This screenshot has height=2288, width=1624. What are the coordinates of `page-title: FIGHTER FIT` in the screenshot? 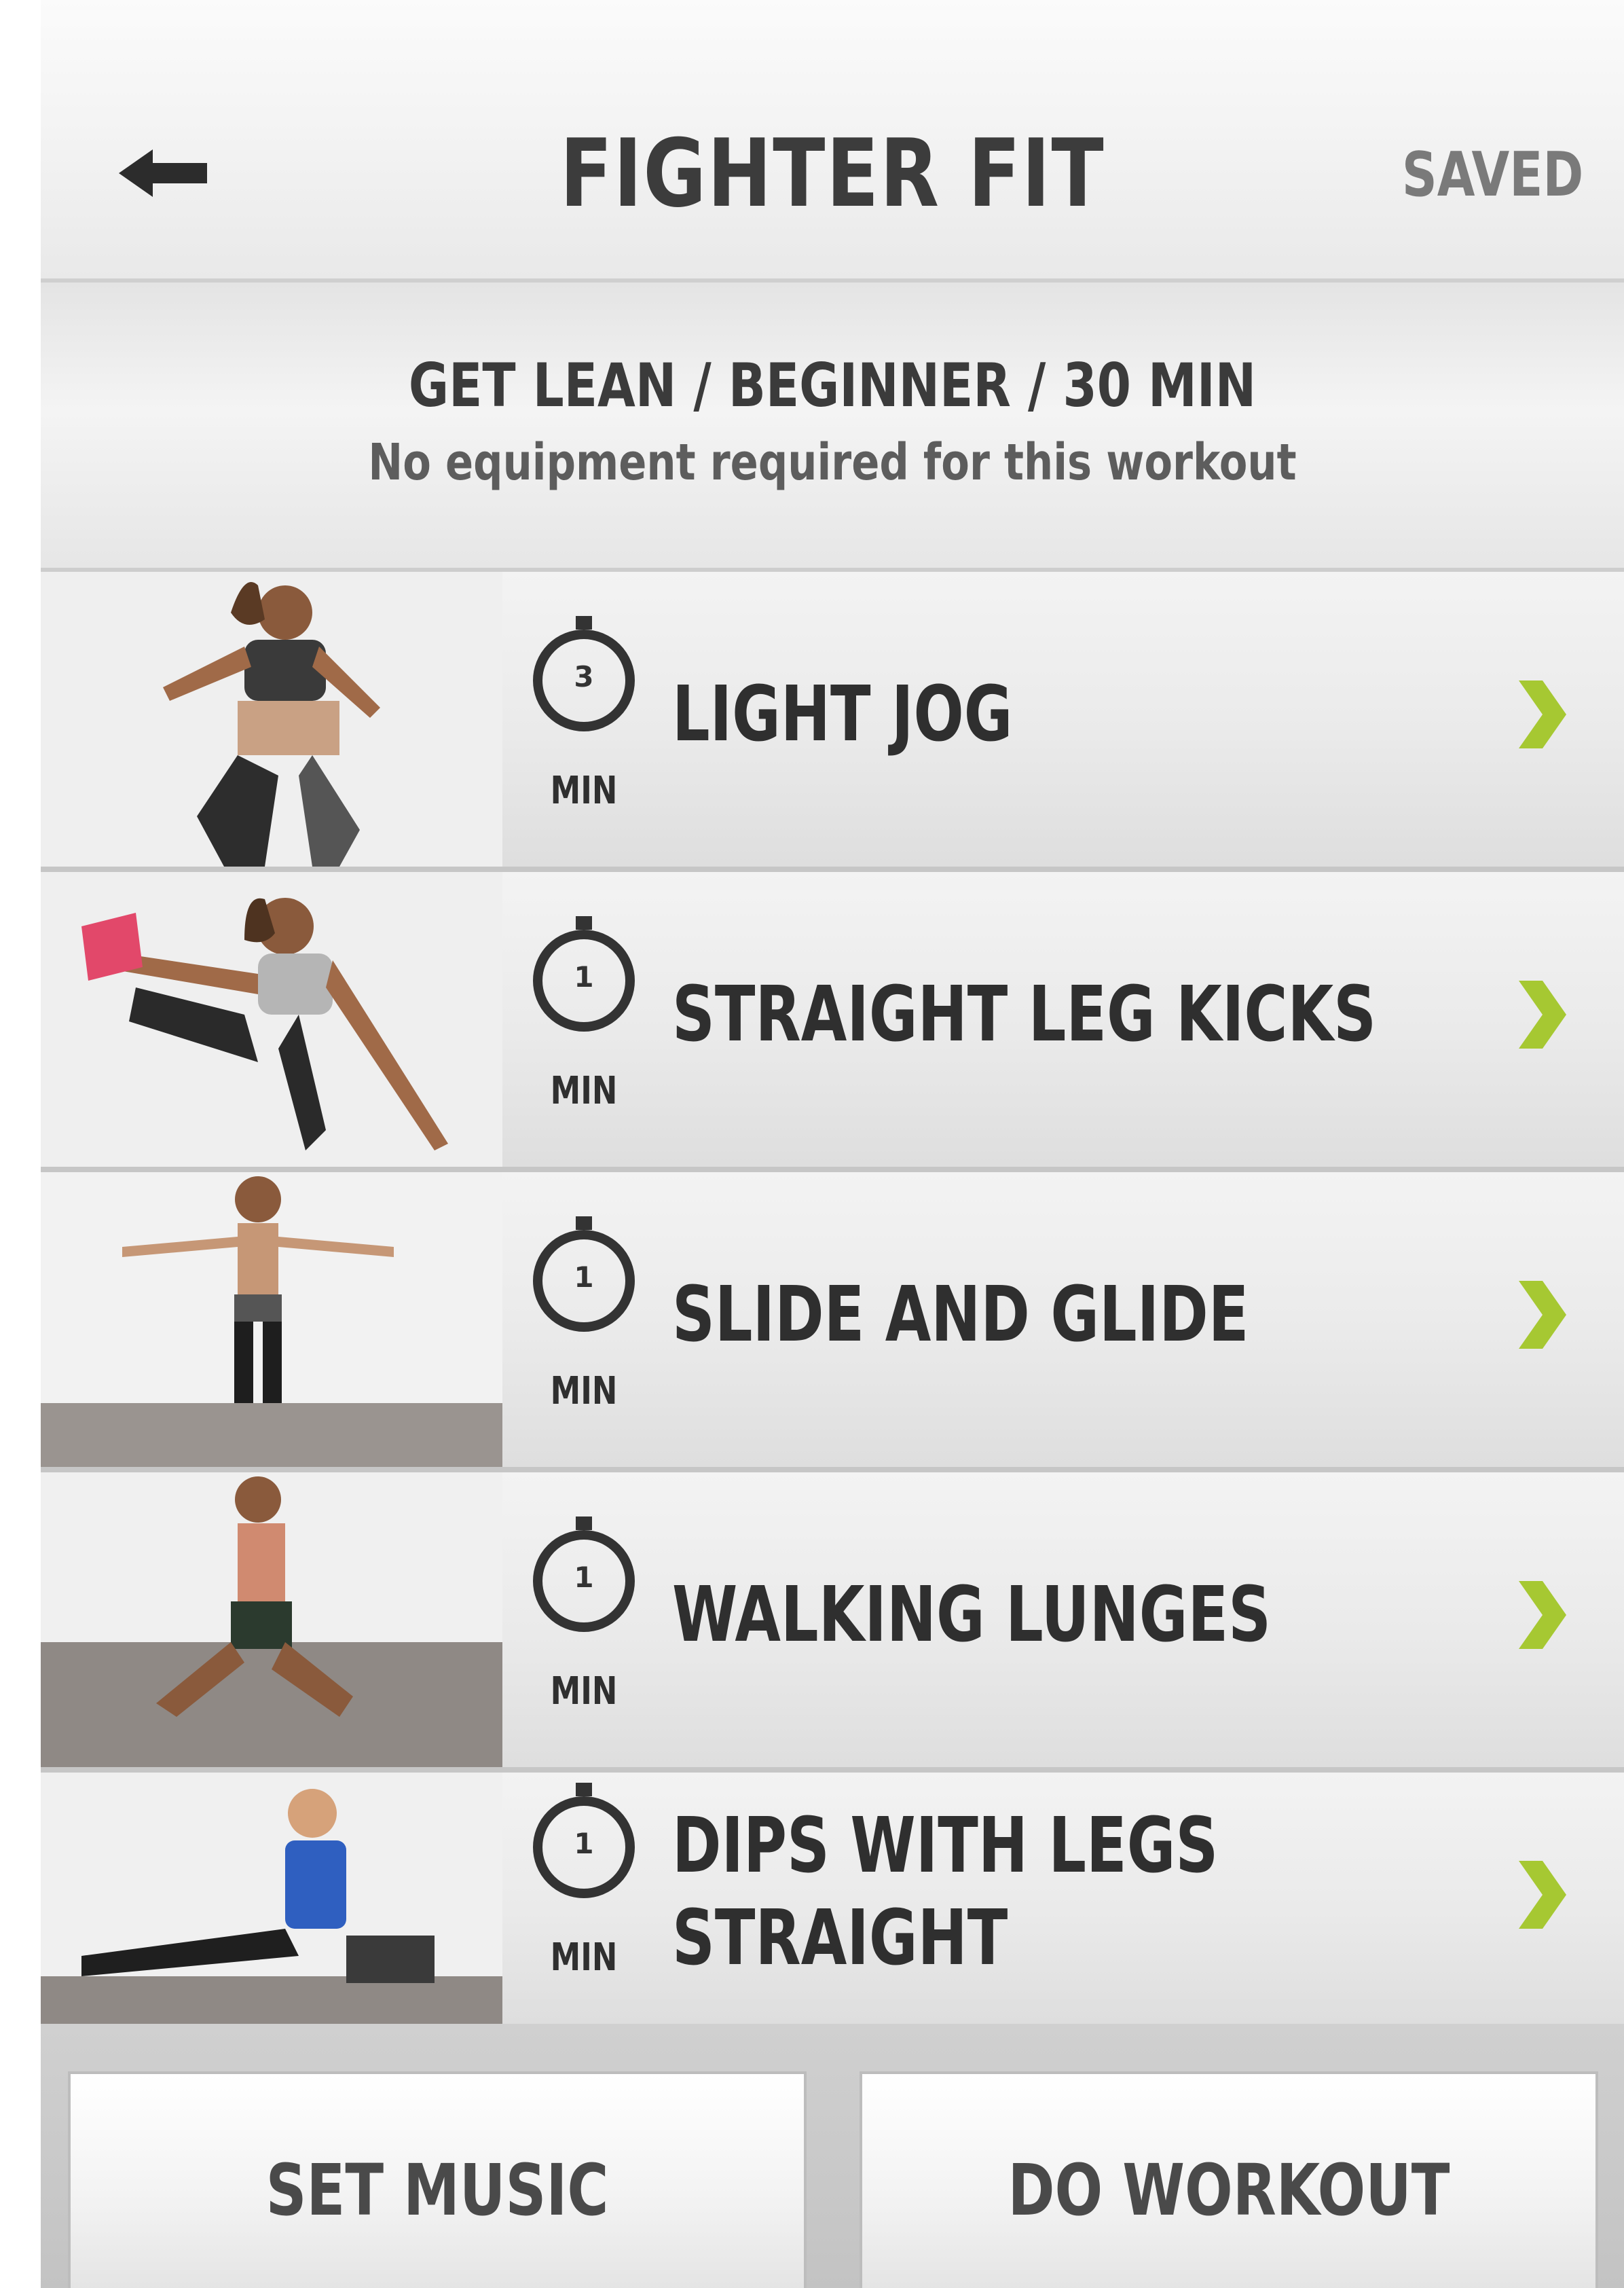 It's located at (832, 173).